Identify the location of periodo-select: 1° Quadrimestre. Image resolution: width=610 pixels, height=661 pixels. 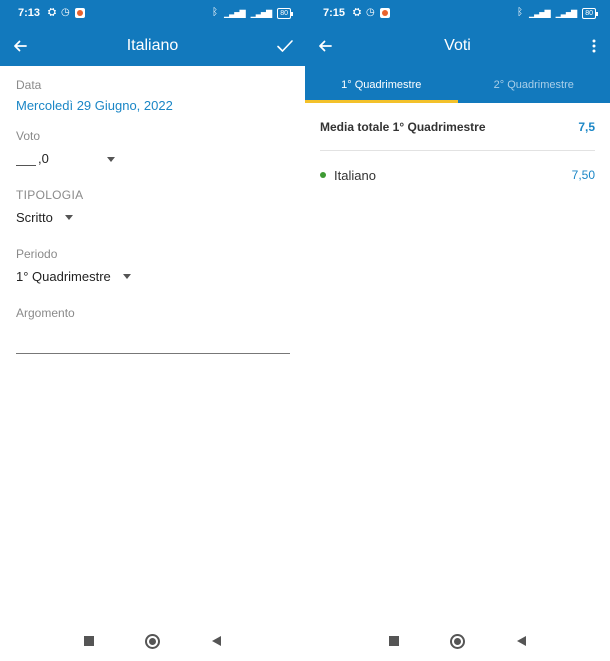
(152, 276).